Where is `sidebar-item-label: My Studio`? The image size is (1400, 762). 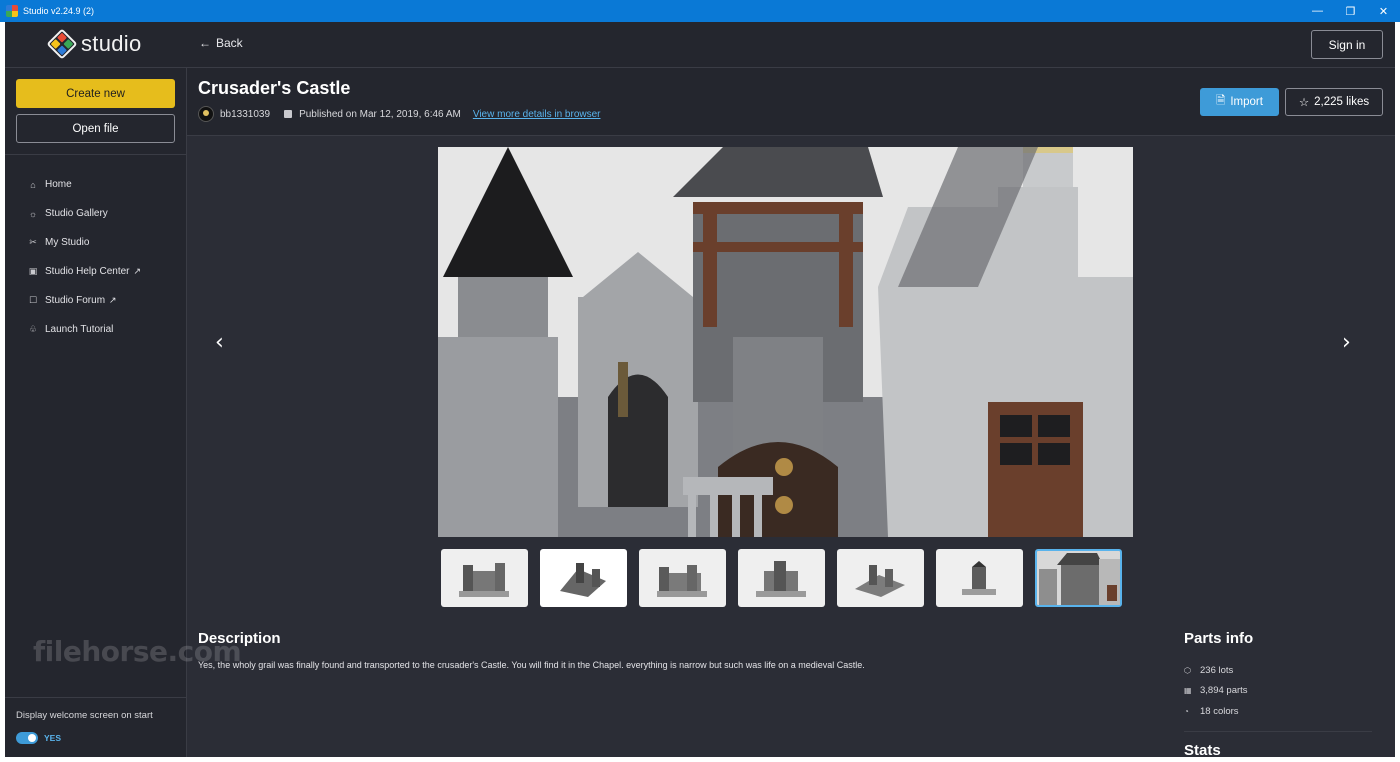 sidebar-item-label: My Studio is located at coordinates (67, 242).